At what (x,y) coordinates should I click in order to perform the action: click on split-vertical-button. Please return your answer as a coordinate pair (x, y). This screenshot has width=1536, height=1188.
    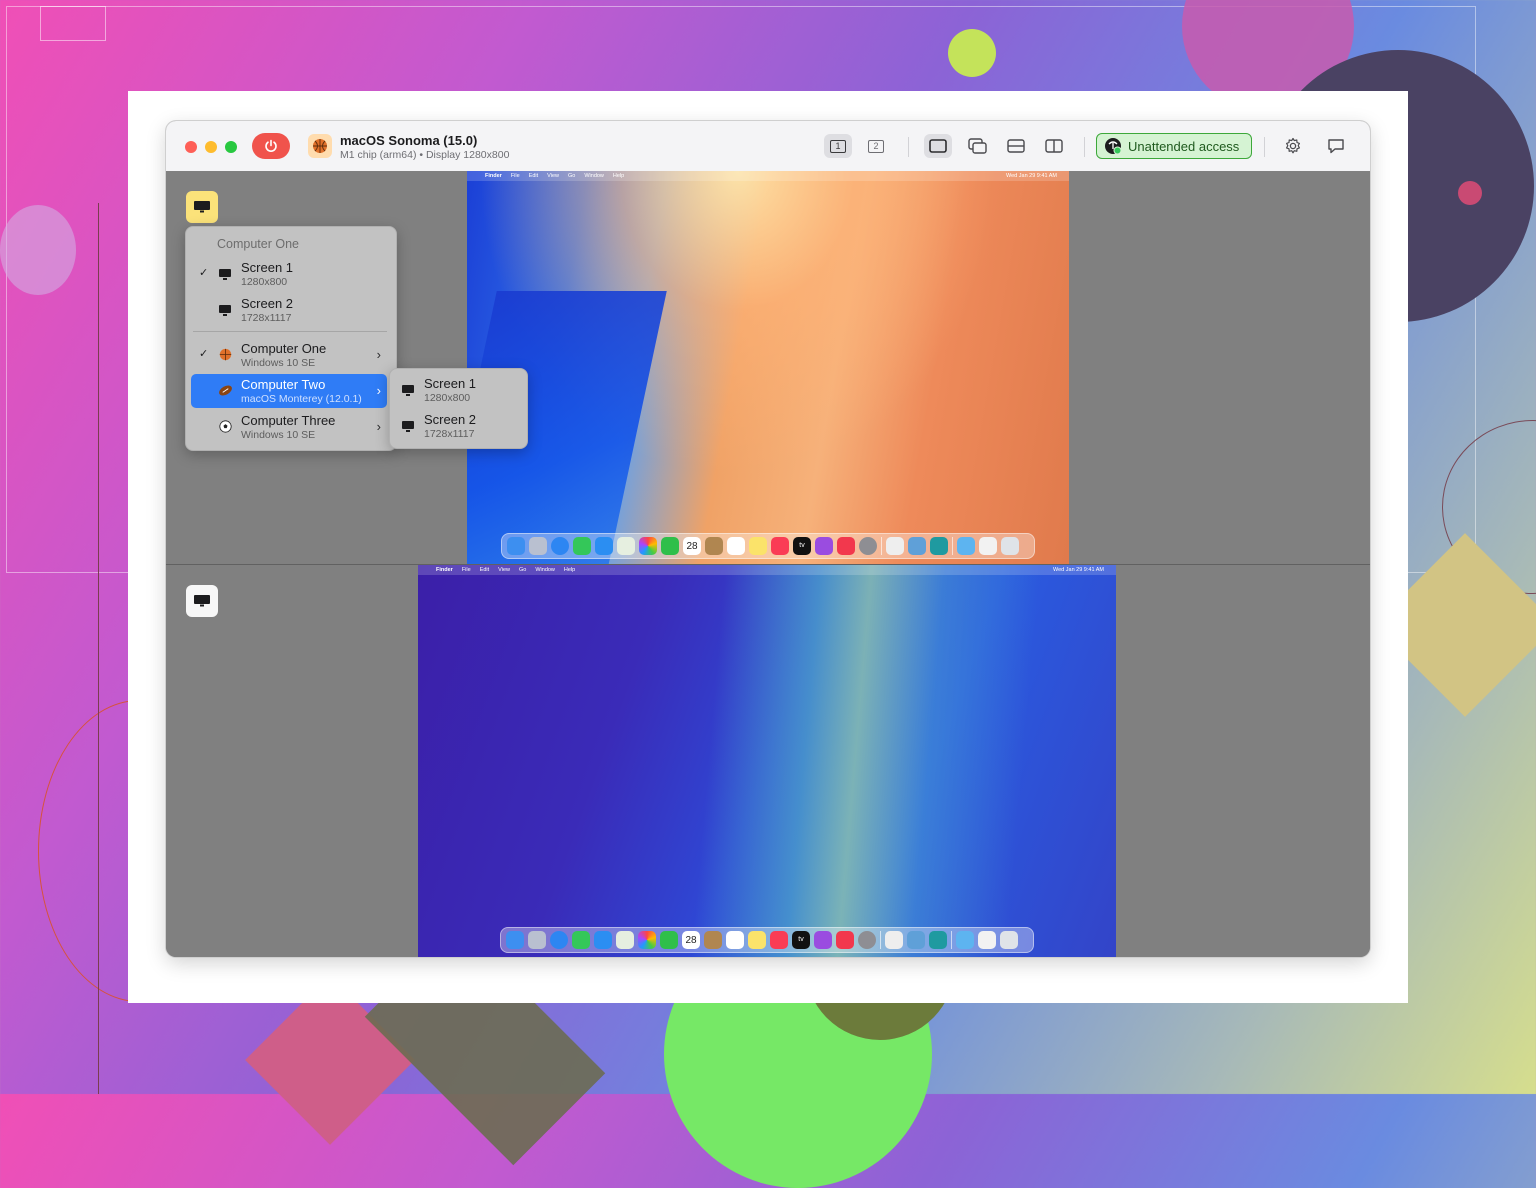
    Looking at the image, I should click on (1054, 146).